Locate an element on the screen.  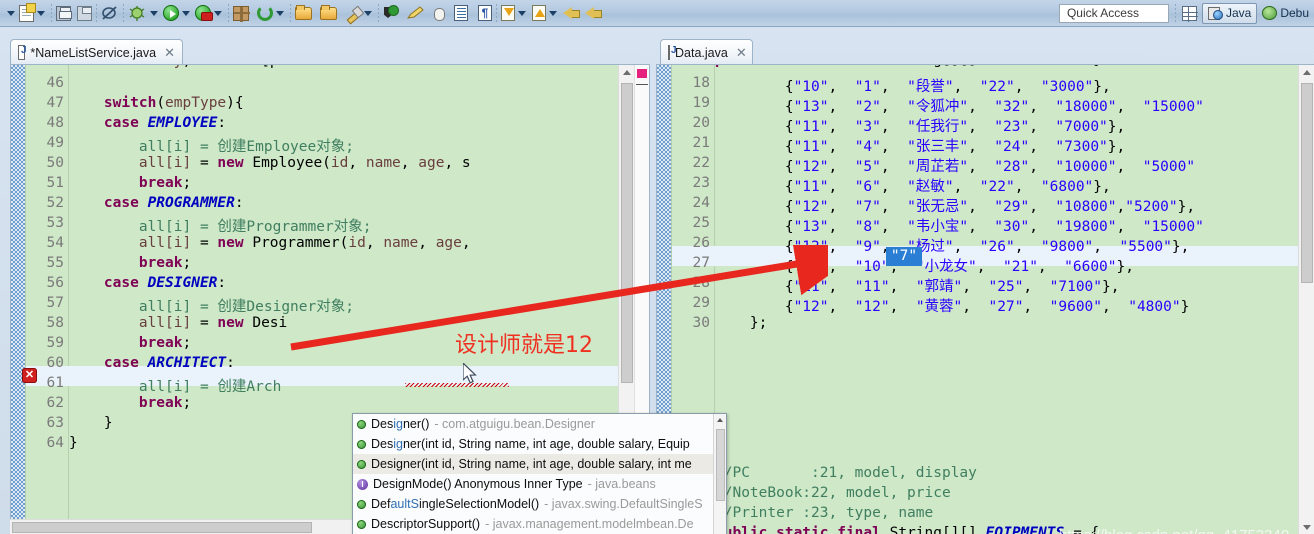
previous-annotation-dropdown-arrow is located at coordinates (552, 13).